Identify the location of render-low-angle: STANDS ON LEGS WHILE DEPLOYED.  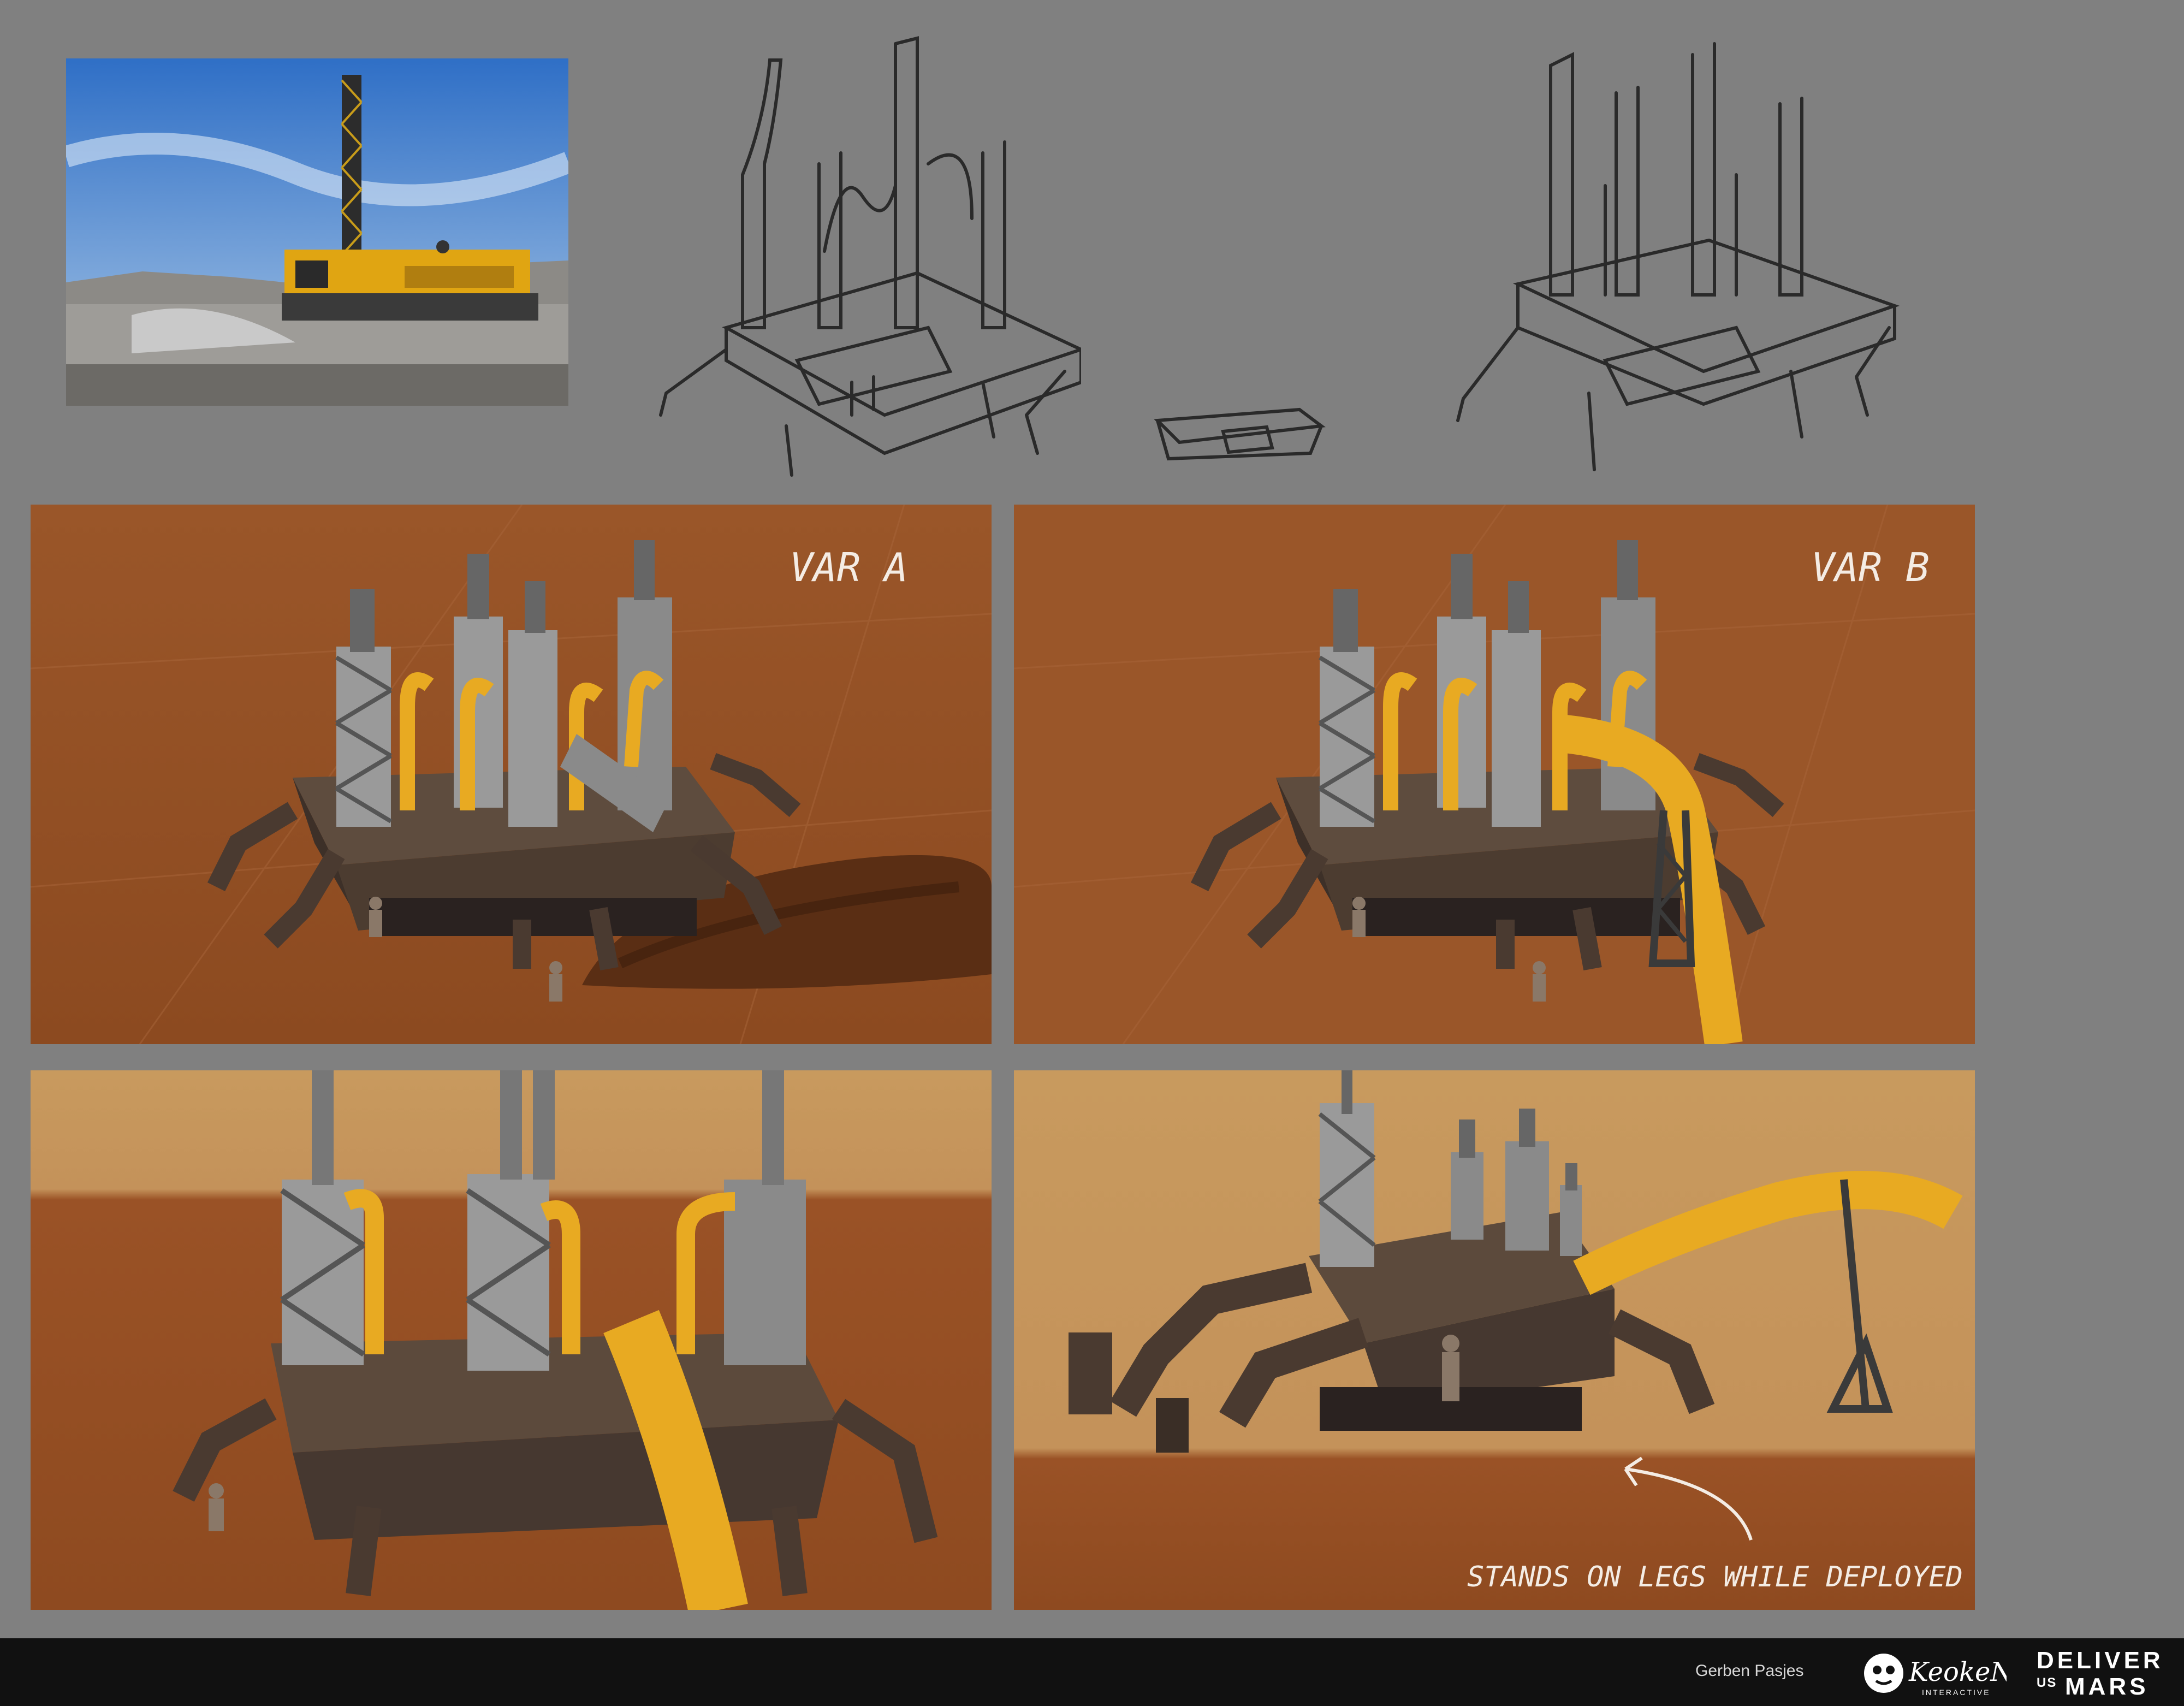
(1495, 1340).